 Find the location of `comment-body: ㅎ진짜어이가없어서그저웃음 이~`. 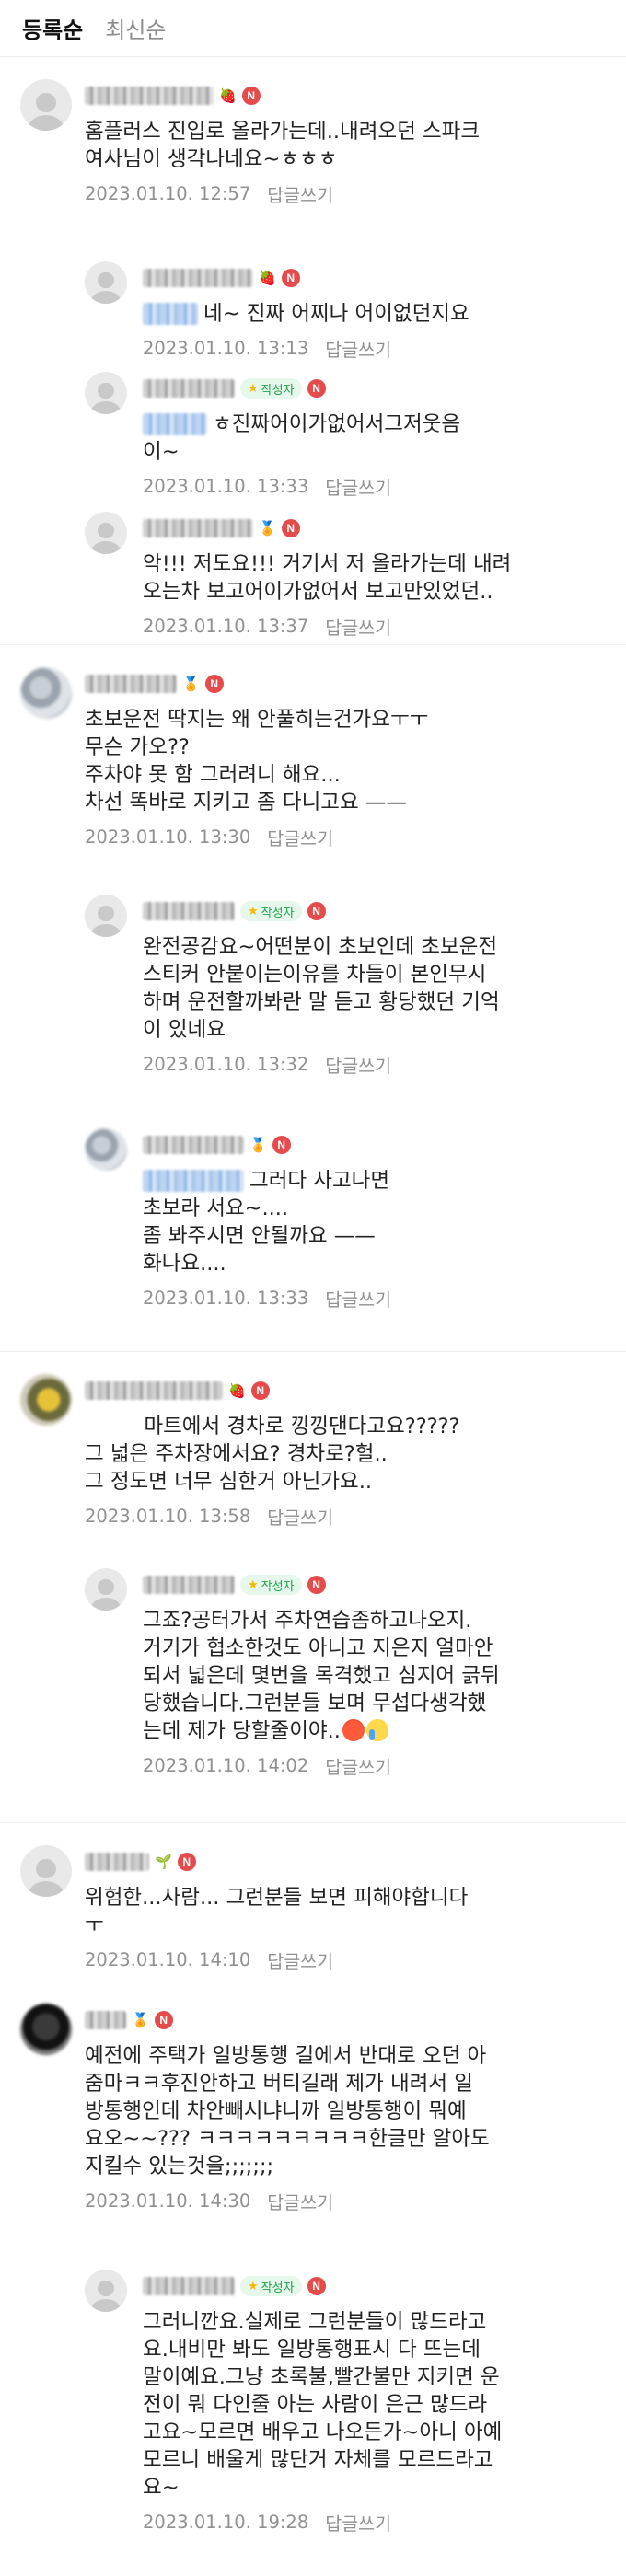

comment-body: ㅎ진짜어이가없어서그저웃음 이~ is located at coordinates (377, 438).